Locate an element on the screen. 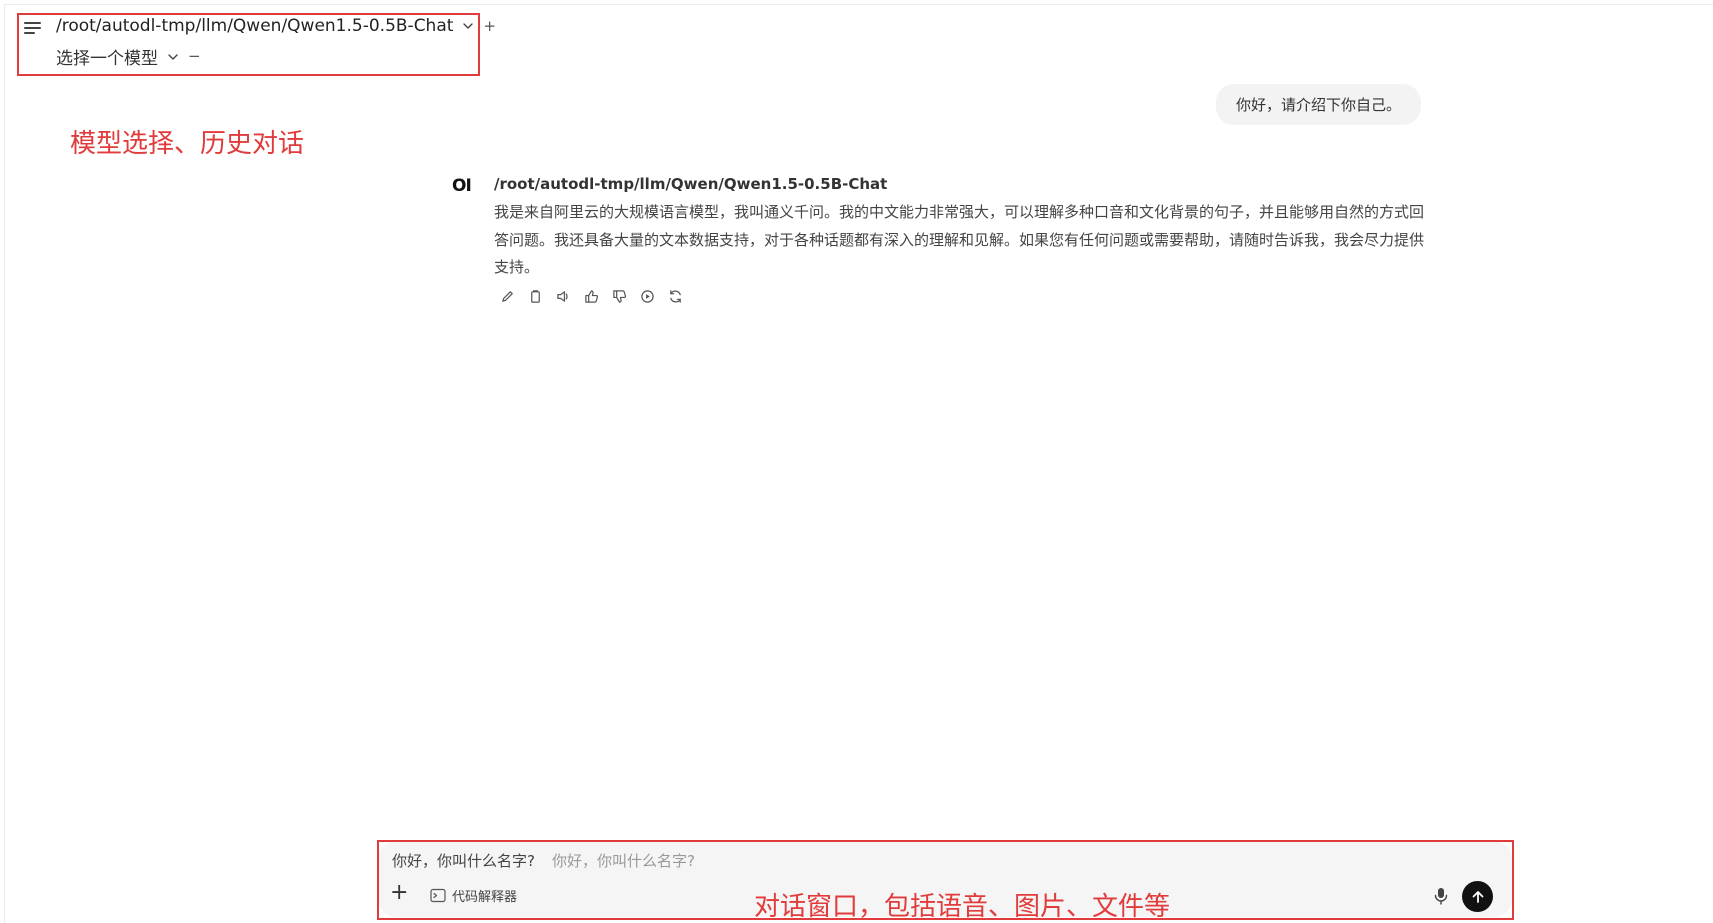 The image size is (1713, 923). annotation-label-top: 模型选择、历史对话 is located at coordinates (187, 144).